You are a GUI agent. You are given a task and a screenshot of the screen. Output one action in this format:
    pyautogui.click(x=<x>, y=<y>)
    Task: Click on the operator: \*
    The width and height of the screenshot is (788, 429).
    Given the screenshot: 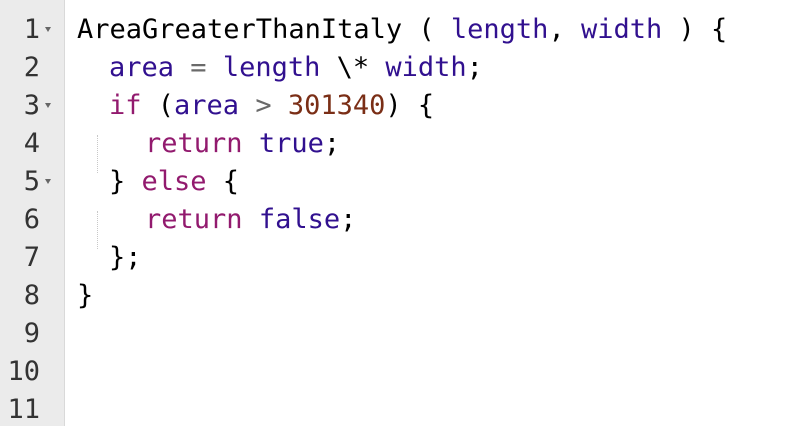 What is the action you would take?
    pyautogui.click(x=353, y=67)
    